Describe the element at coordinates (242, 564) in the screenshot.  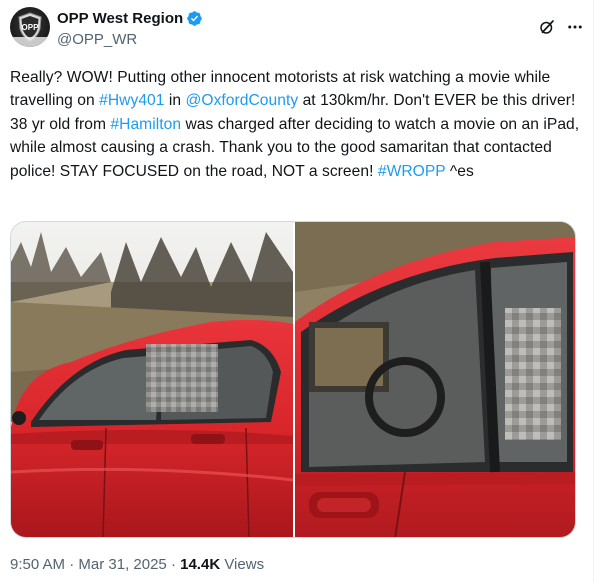
I see `views-label: Views` at that location.